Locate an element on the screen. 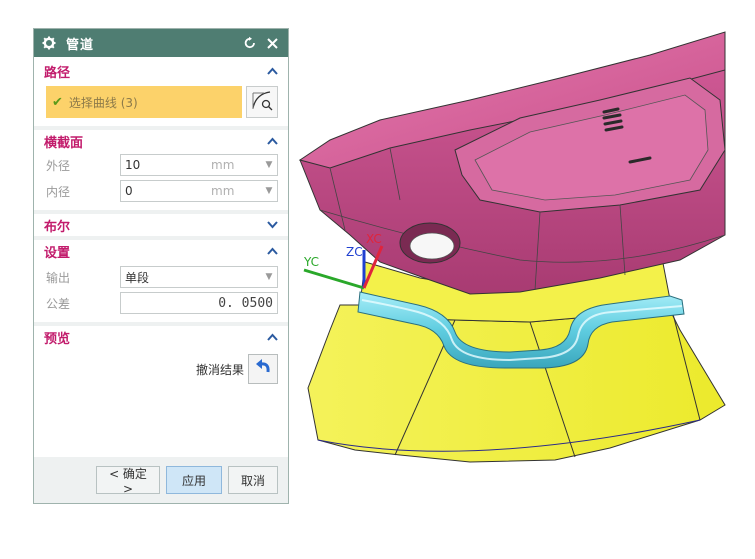 The image size is (755, 559). close-icon is located at coordinates (272, 43).